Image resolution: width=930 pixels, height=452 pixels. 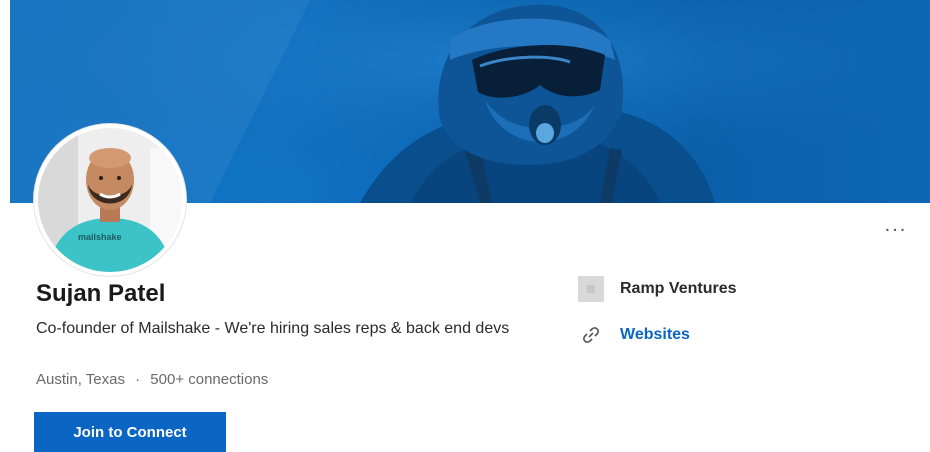 I want to click on link-icon, so click(x=591, y=335).